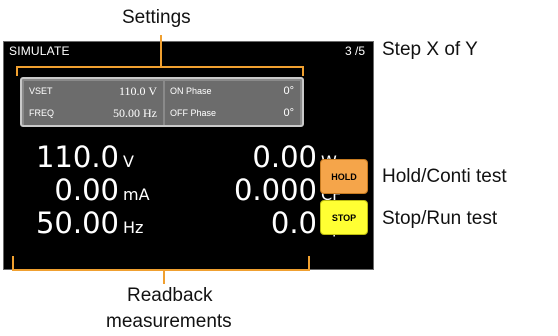 The height and width of the screenshot is (336, 558). I want to click on settings-callout: Settings, so click(156, 17).